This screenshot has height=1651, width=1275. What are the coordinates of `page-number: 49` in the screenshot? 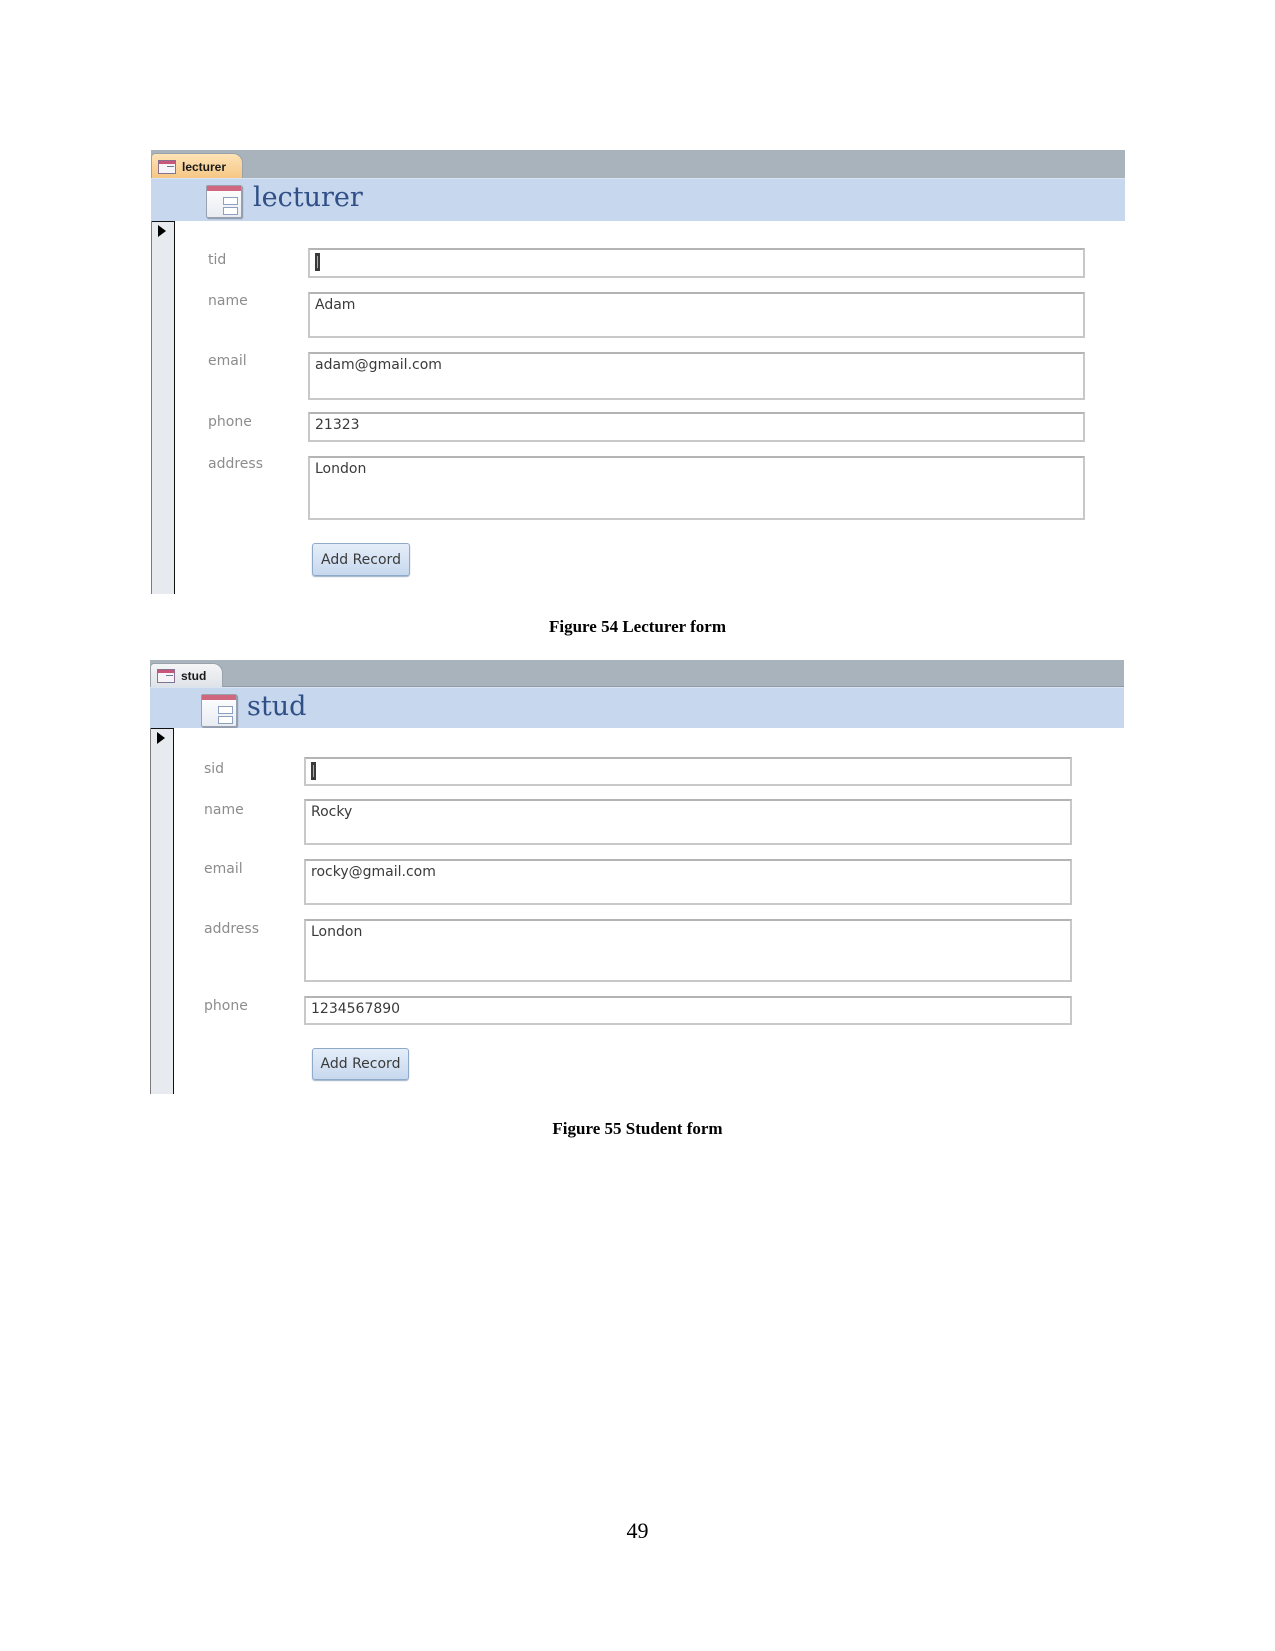 It's located at (637, 1530).